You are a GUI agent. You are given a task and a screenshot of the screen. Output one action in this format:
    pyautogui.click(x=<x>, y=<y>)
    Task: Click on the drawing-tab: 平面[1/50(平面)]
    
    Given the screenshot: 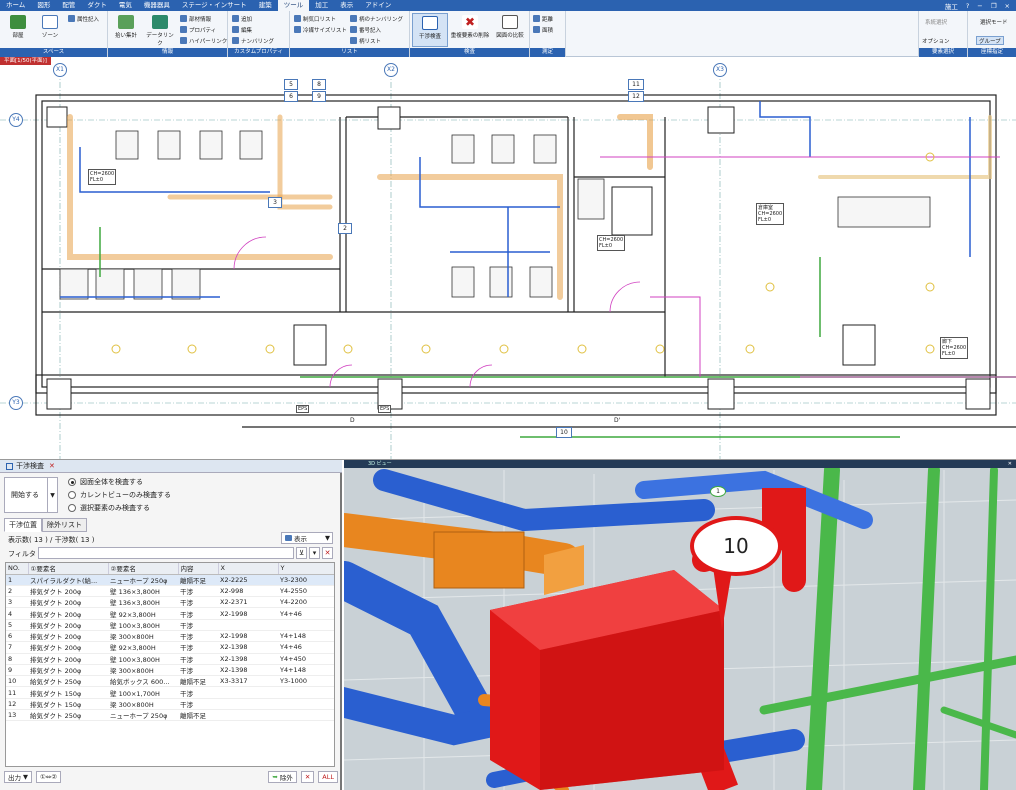 What is the action you would take?
    pyautogui.click(x=25, y=61)
    